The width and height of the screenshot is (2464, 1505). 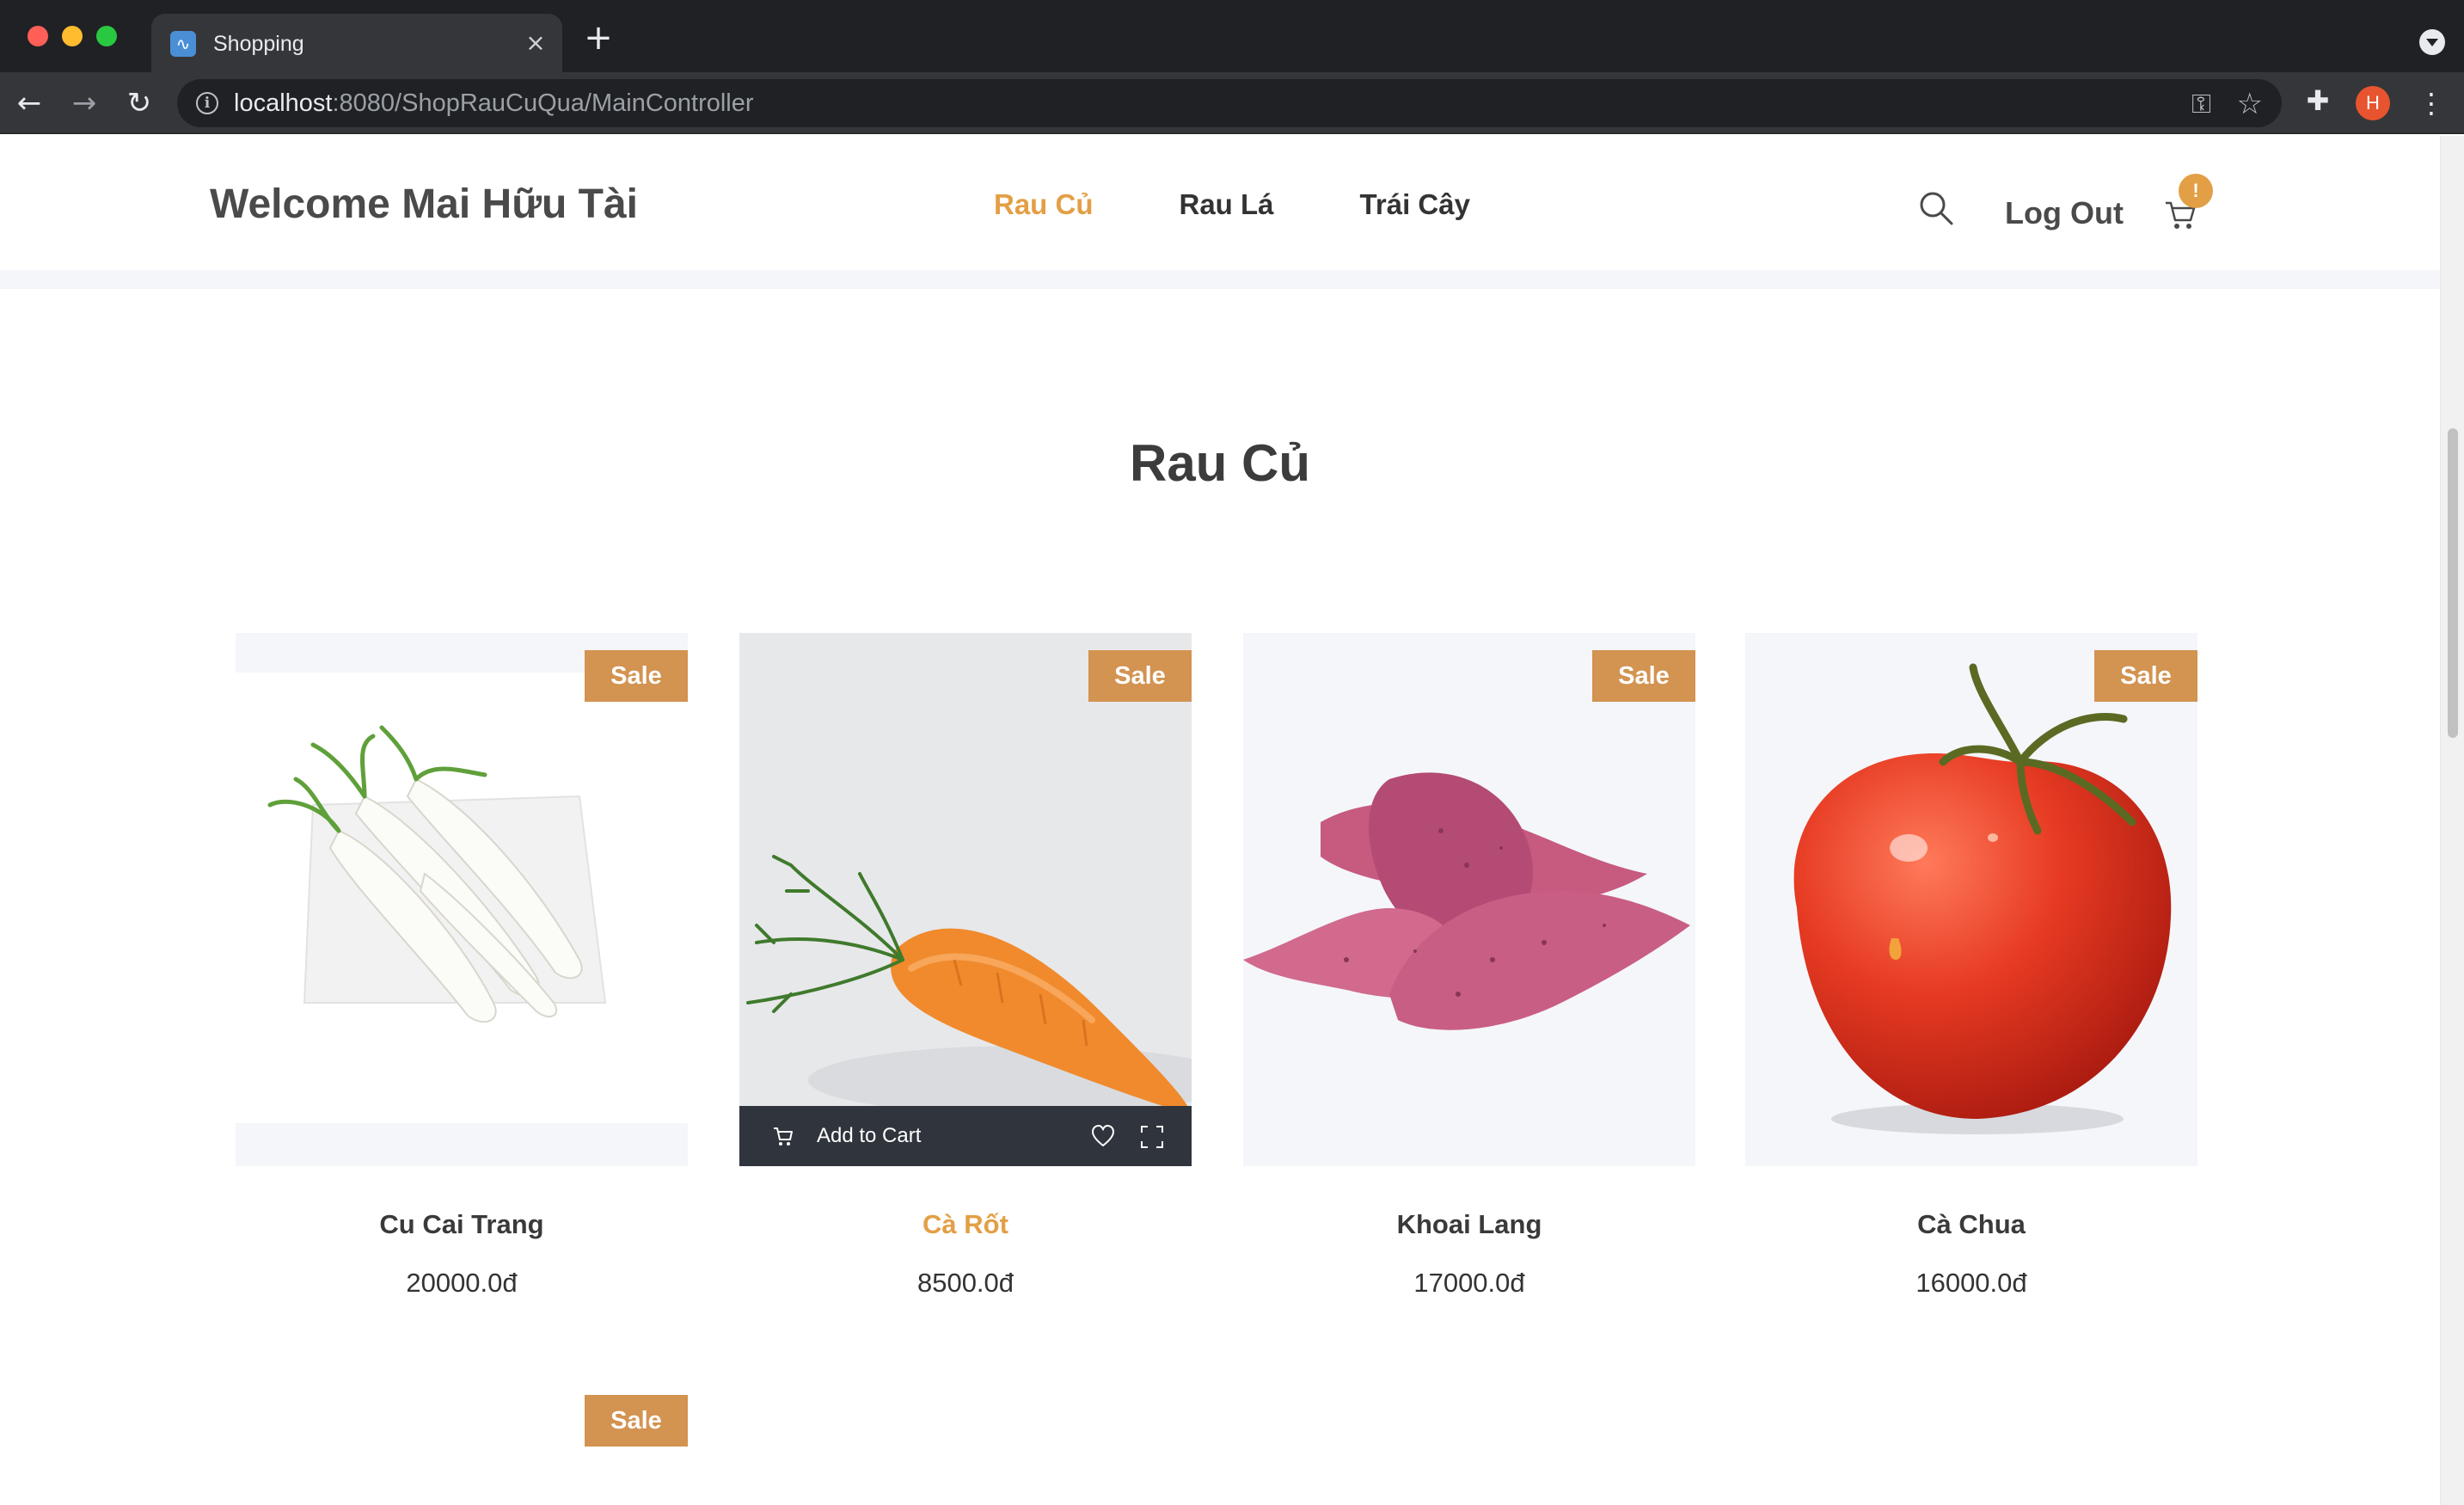 I want to click on browser-tab: ∿ Shopping ×, so click(x=356, y=43).